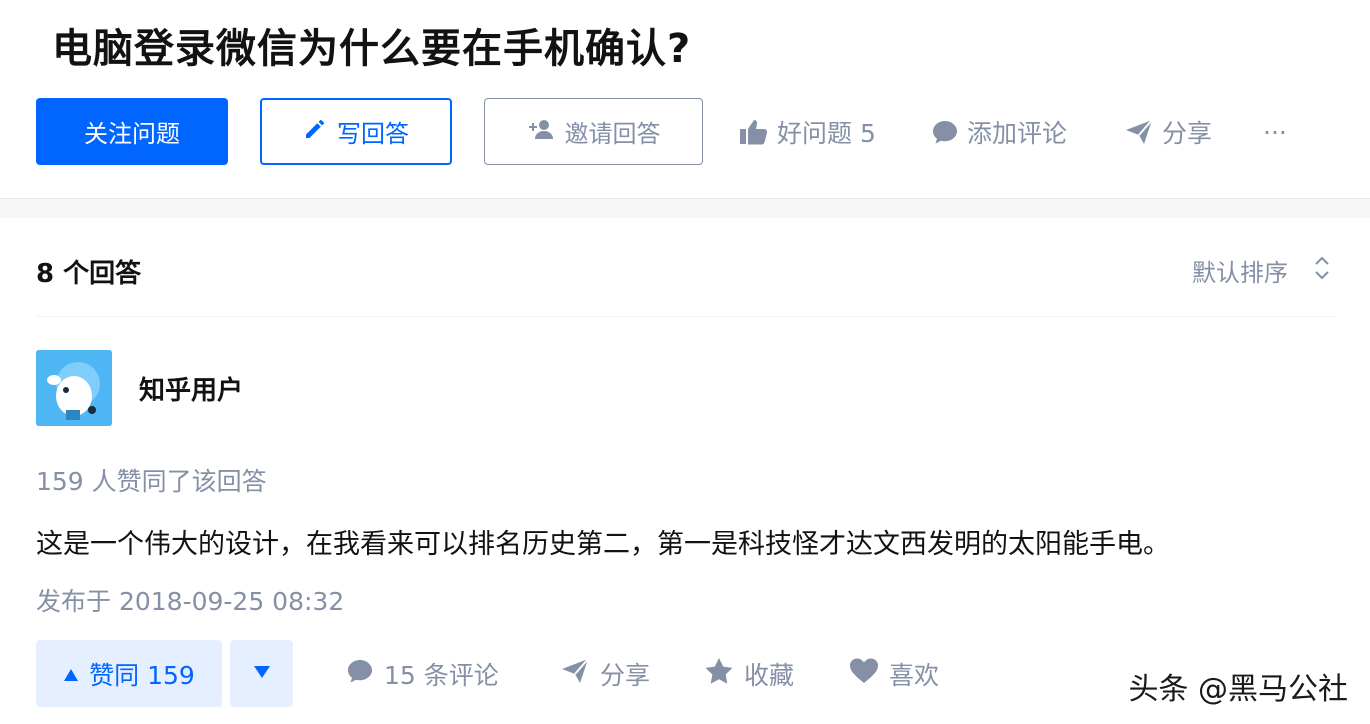 The width and height of the screenshot is (1370, 724). I want to click on good-question-label: 好问题 5, so click(826, 133).